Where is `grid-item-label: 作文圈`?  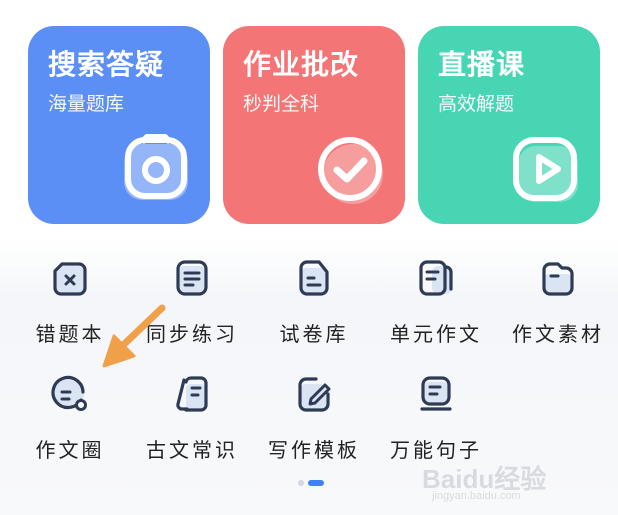
grid-item-label: 作文圈 is located at coordinates (70, 450).